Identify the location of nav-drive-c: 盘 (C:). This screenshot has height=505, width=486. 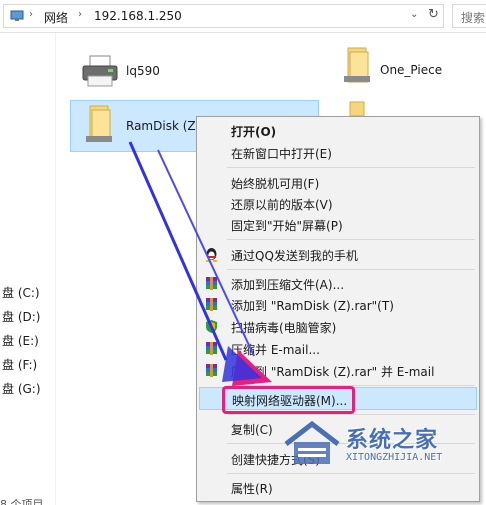
(28, 292).